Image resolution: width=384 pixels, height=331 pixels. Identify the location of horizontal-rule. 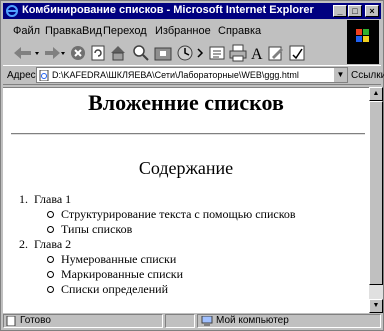
(188, 134).